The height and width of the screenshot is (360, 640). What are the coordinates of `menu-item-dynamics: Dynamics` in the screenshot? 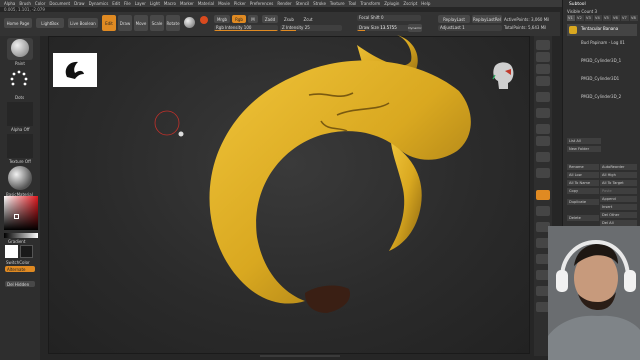 It's located at (99, 3).